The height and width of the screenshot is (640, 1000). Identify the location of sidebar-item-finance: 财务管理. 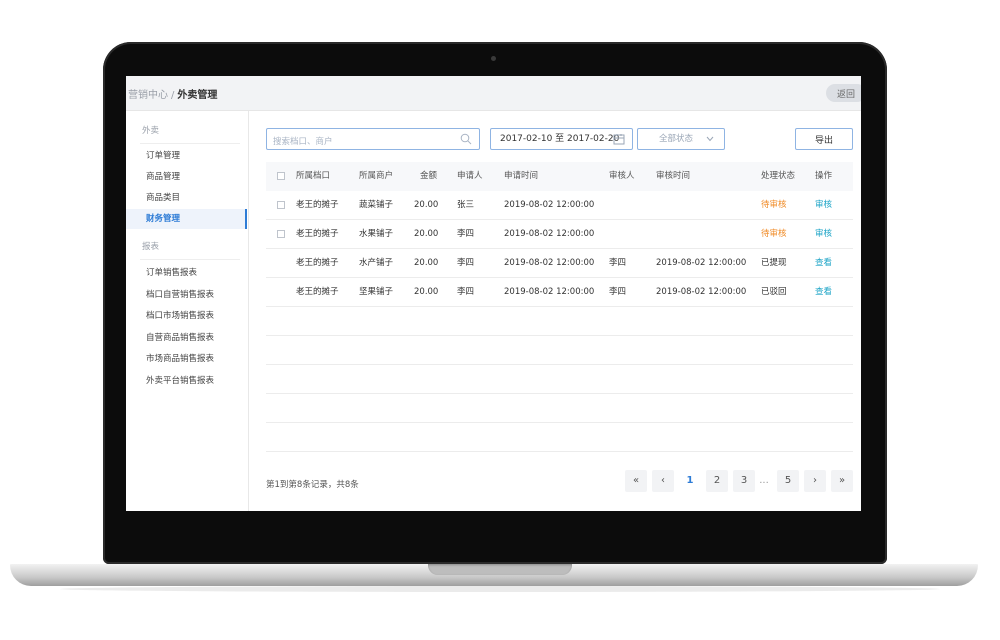
(186, 219).